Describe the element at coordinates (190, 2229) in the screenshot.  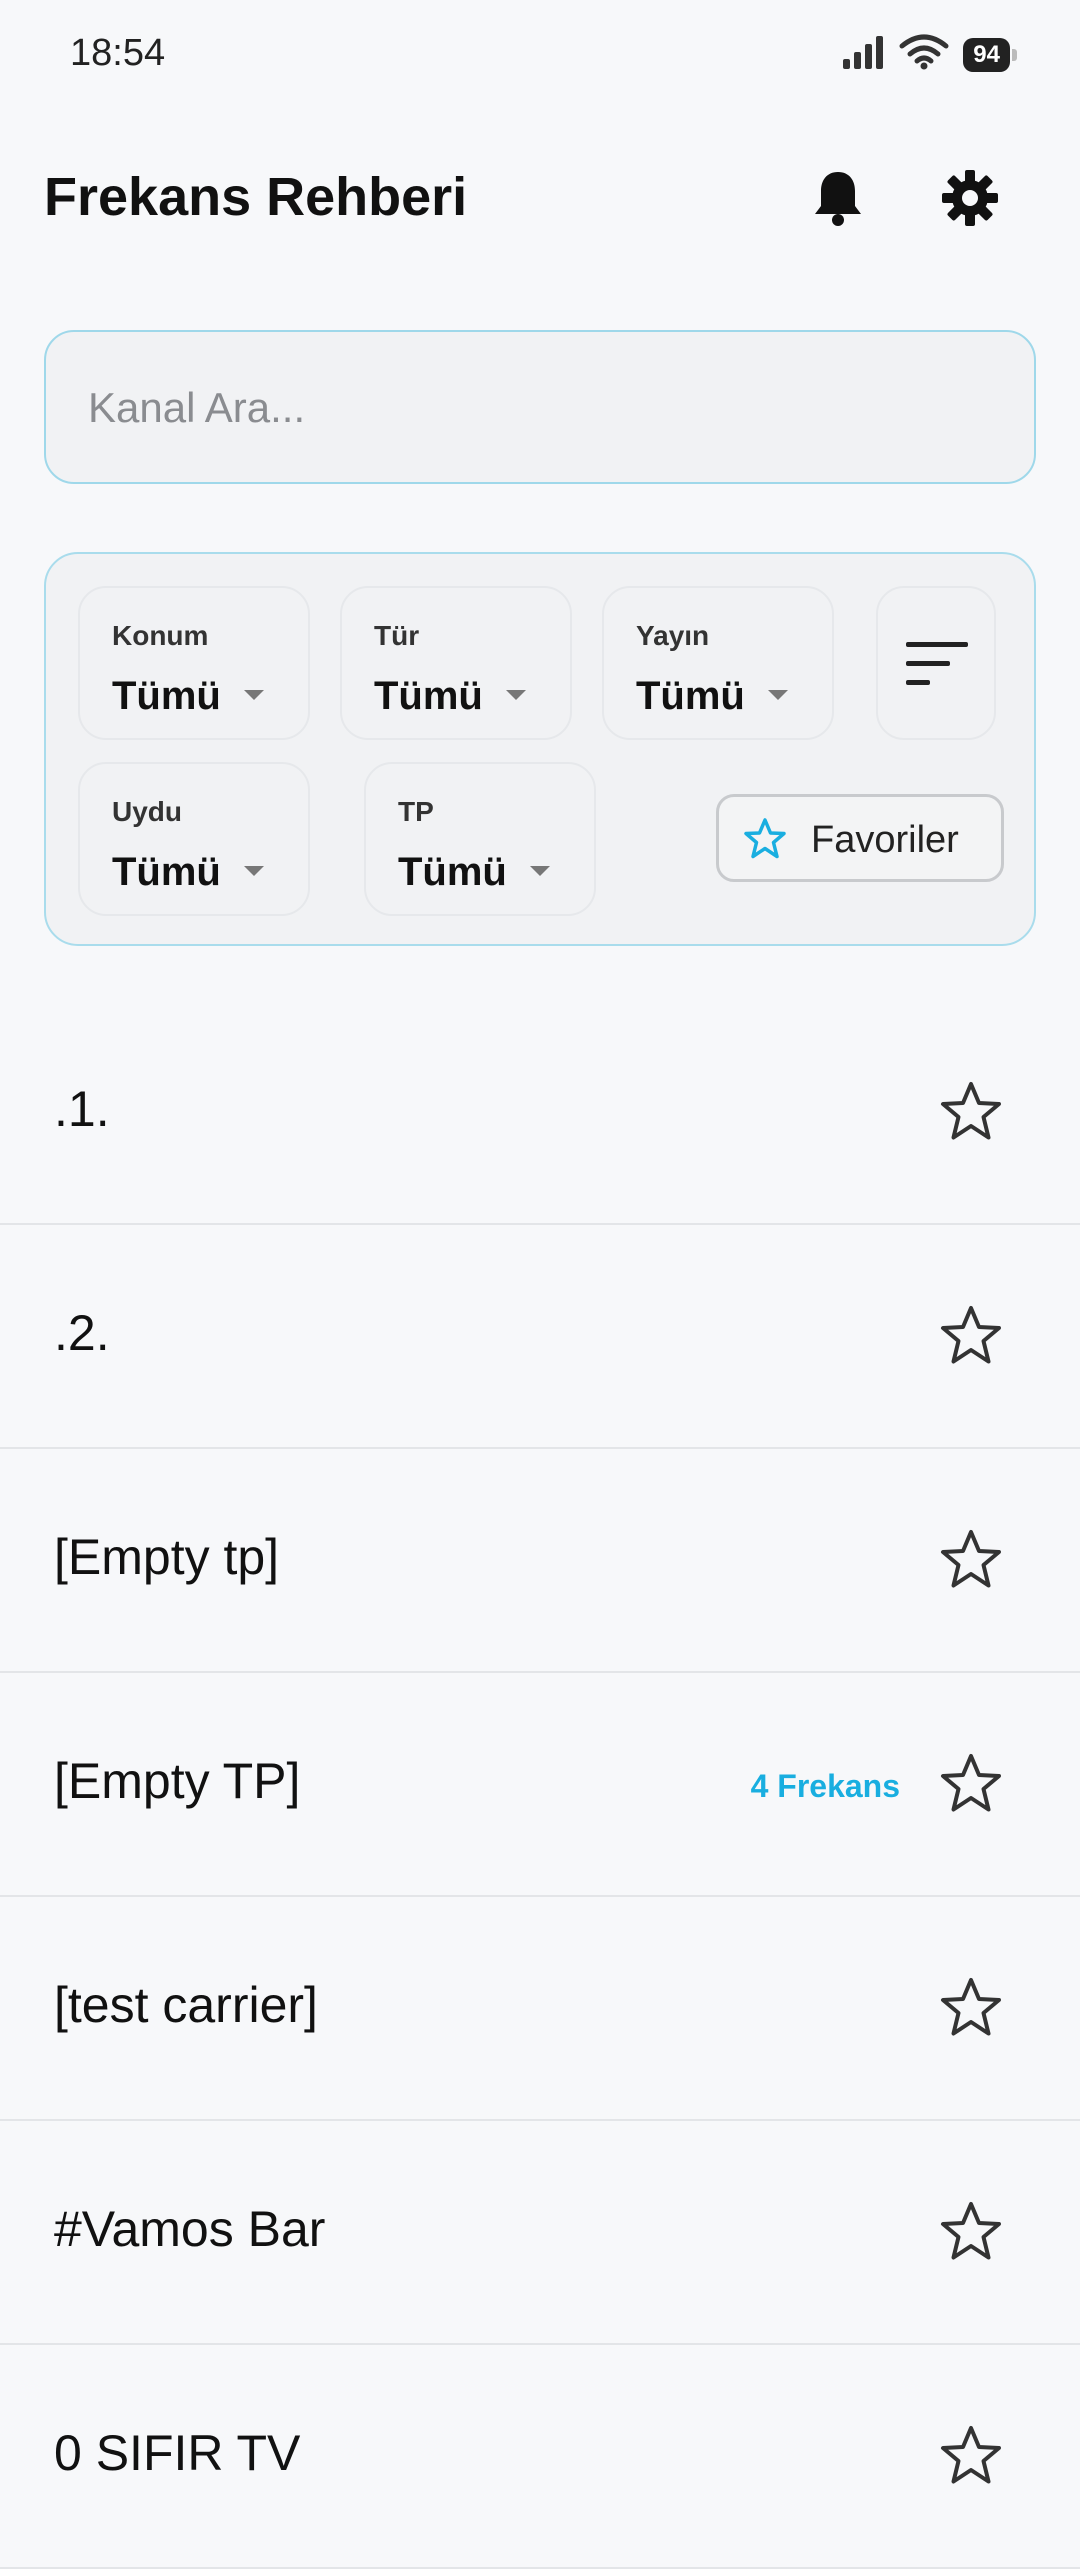
I see `channel-name: #Vamos Bar` at that location.